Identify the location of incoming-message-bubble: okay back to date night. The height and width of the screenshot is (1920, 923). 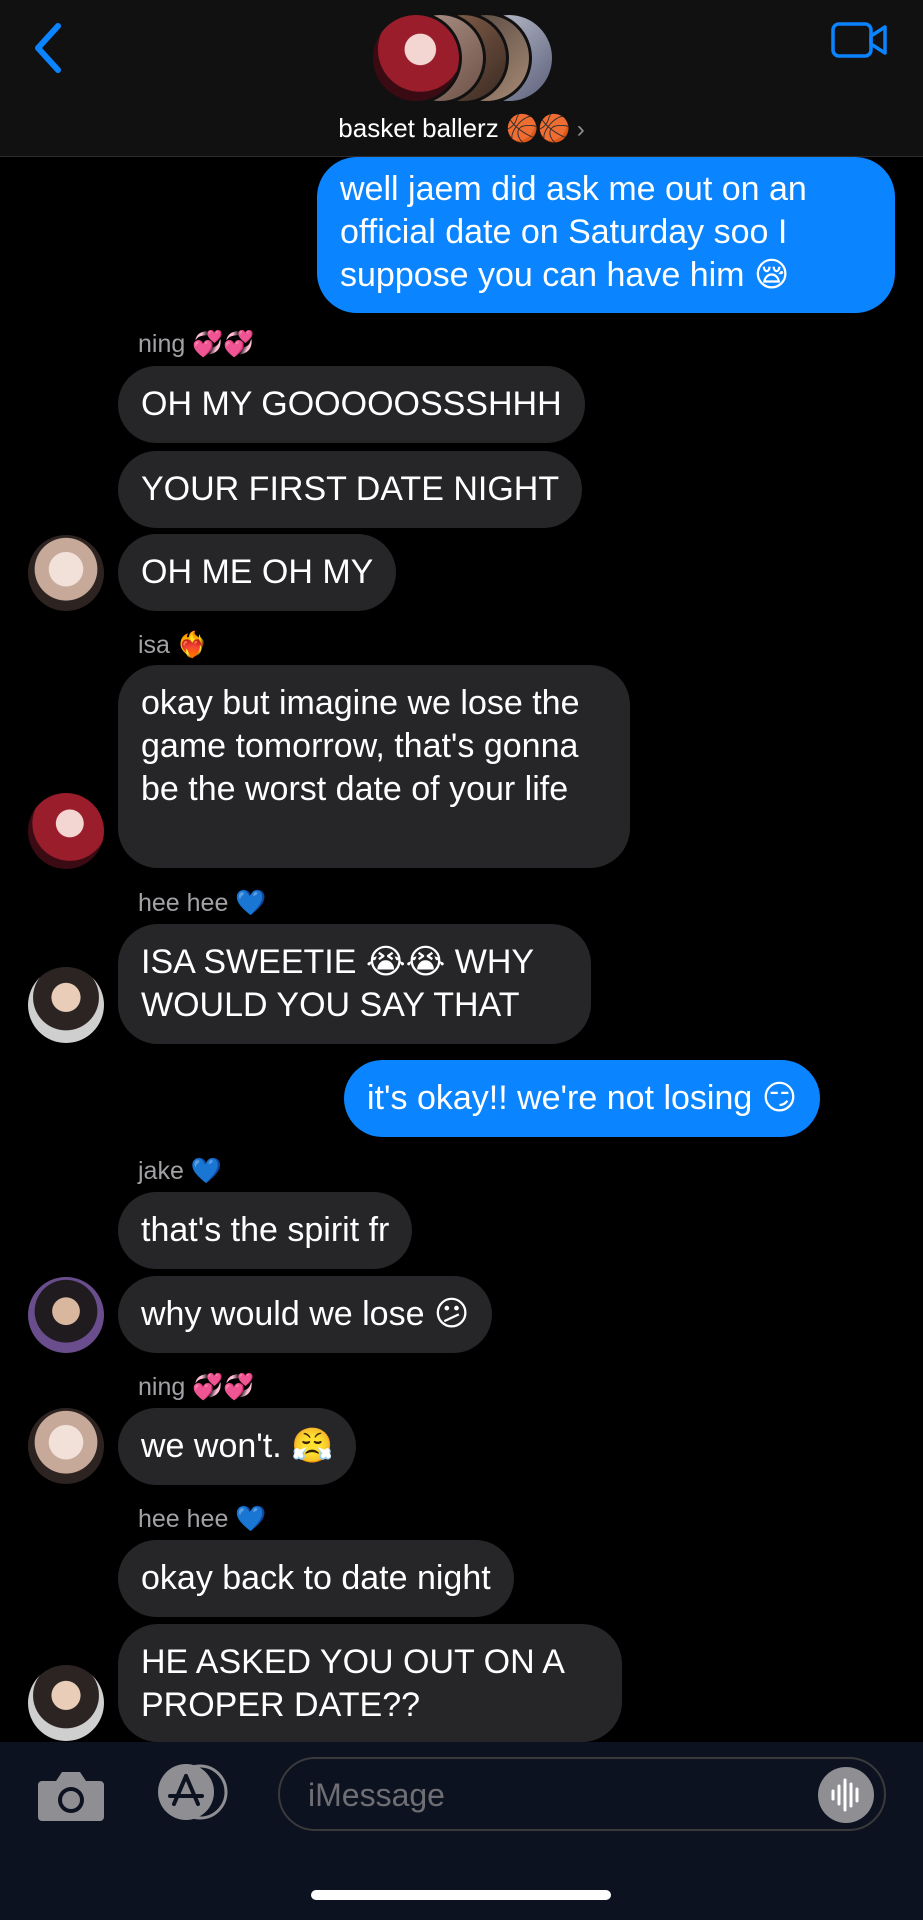
(316, 1578).